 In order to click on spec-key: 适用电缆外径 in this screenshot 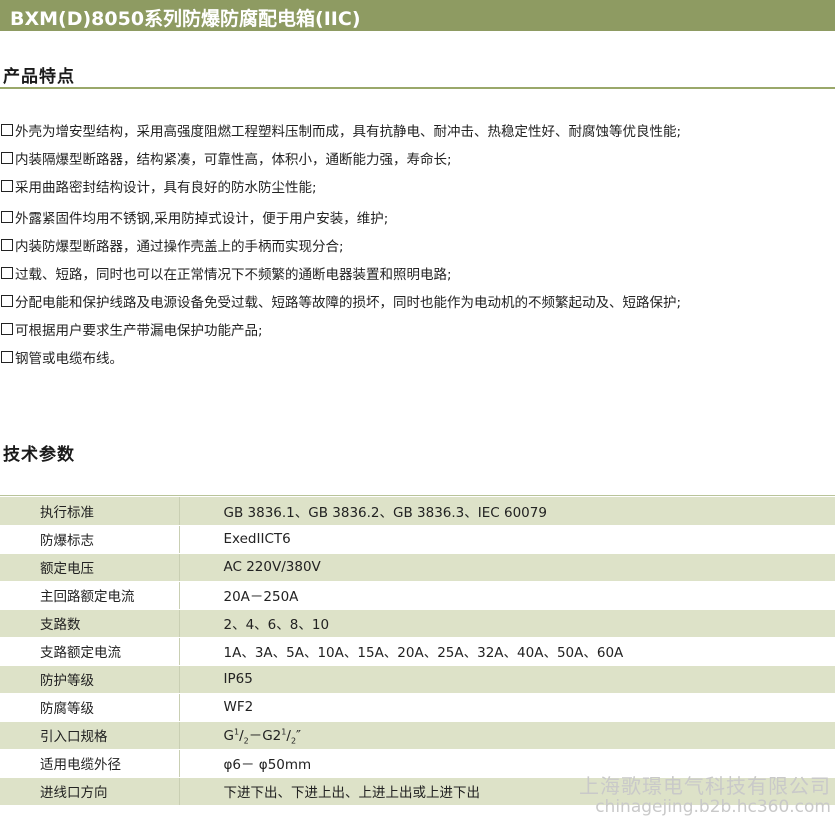, I will do `click(90, 763)`.